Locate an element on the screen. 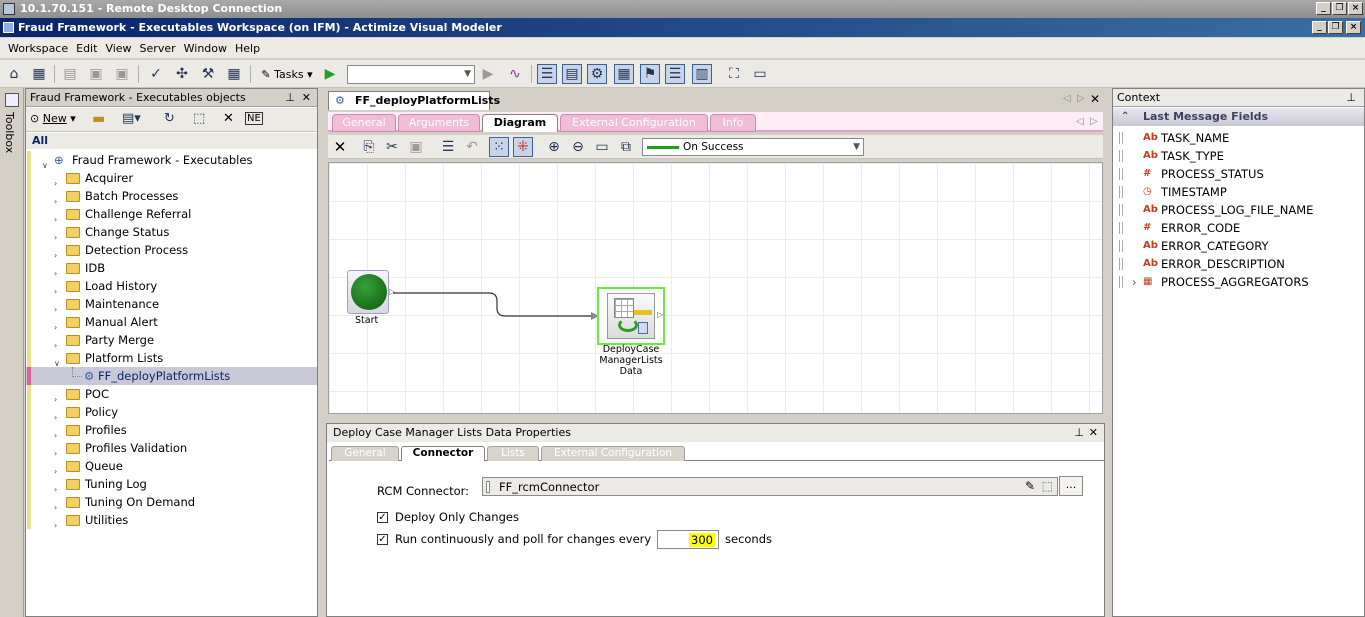 The height and width of the screenshot is (617, 1365). zoom-in-icon: ⊕ is located at coordinates (554, 147).